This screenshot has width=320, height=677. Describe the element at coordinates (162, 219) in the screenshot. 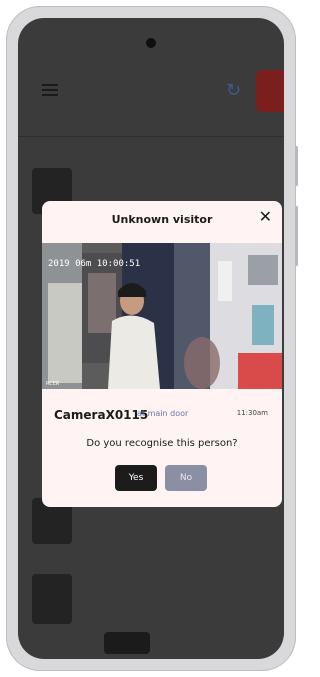

I see `dialog-title: Unknown visitor` at that location.